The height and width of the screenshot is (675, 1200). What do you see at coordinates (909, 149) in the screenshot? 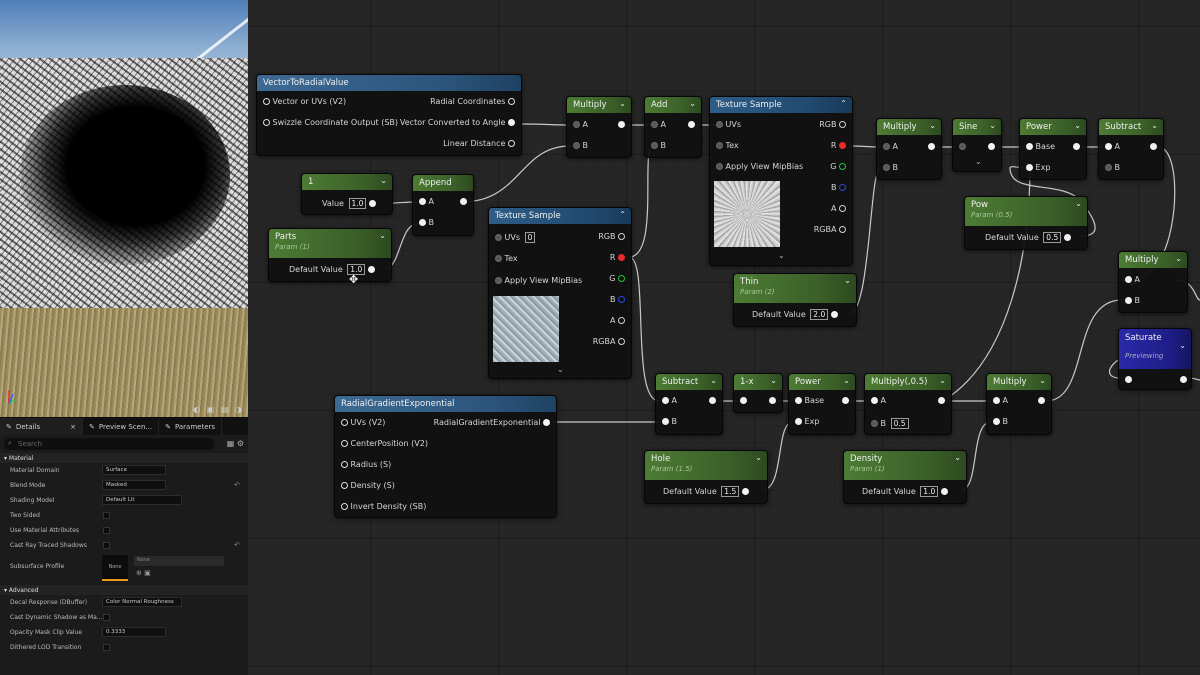
I see `node-multiply-2: Multiply ⌄ A B` at bounding box center [909, 149].